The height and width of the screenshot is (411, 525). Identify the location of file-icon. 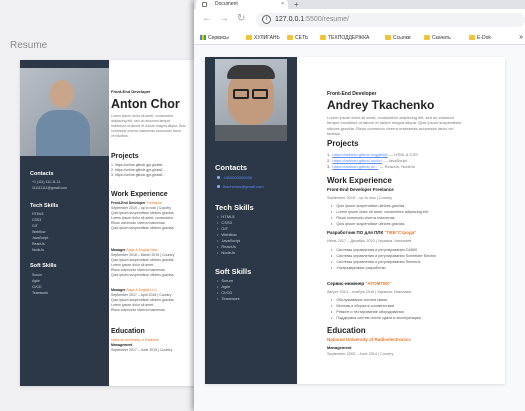
(204, 4).